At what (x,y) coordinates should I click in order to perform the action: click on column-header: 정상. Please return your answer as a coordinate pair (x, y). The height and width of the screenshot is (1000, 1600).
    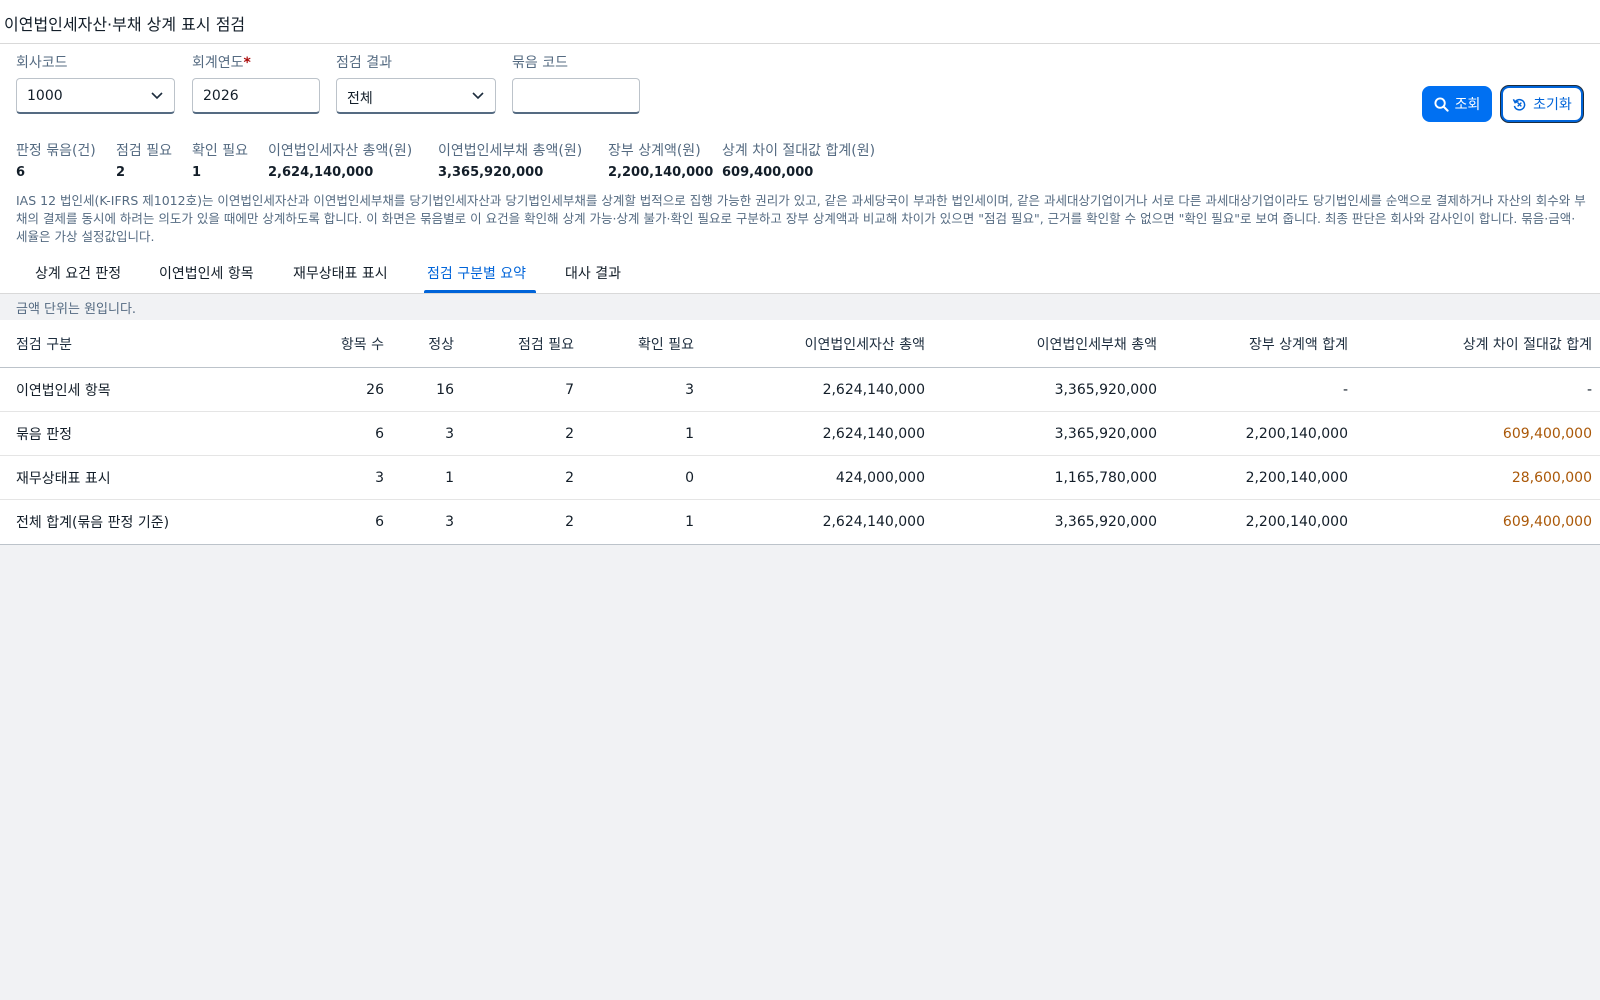
    Looking at the image, I should click on (441, 344).